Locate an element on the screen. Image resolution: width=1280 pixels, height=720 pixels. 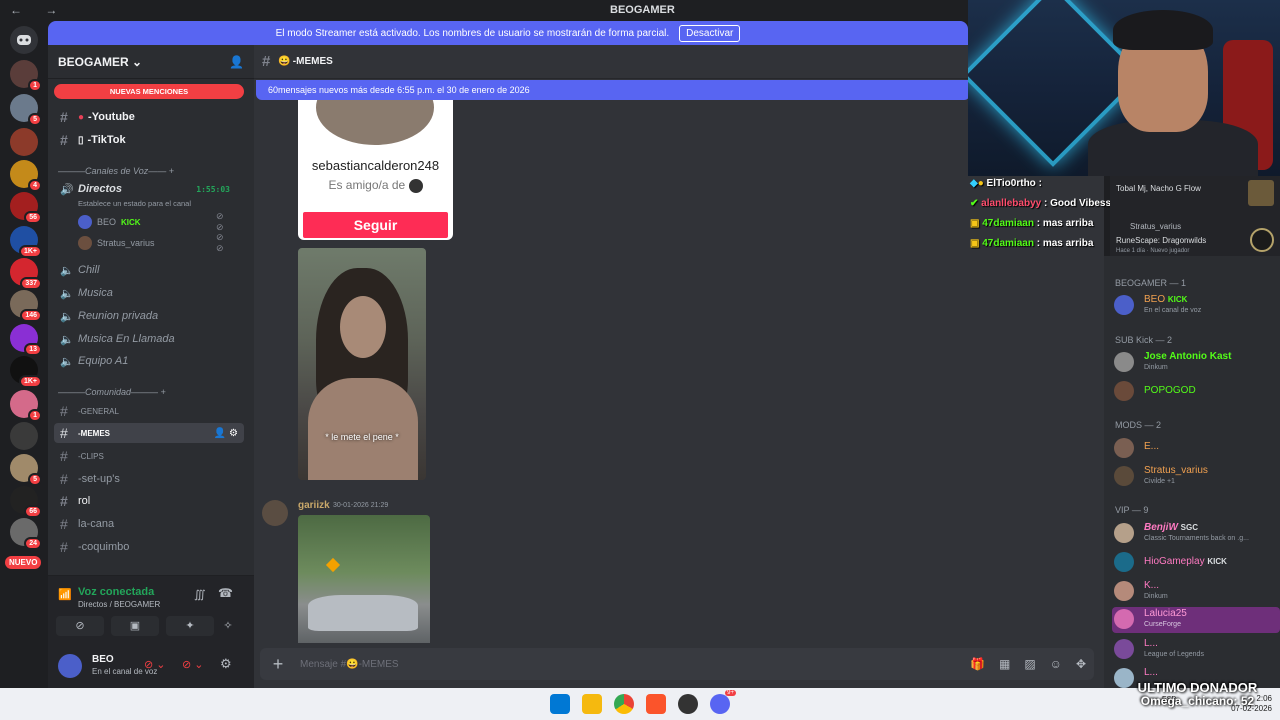
disconnect-icon: ☎ is located at coordinates (225, 593).